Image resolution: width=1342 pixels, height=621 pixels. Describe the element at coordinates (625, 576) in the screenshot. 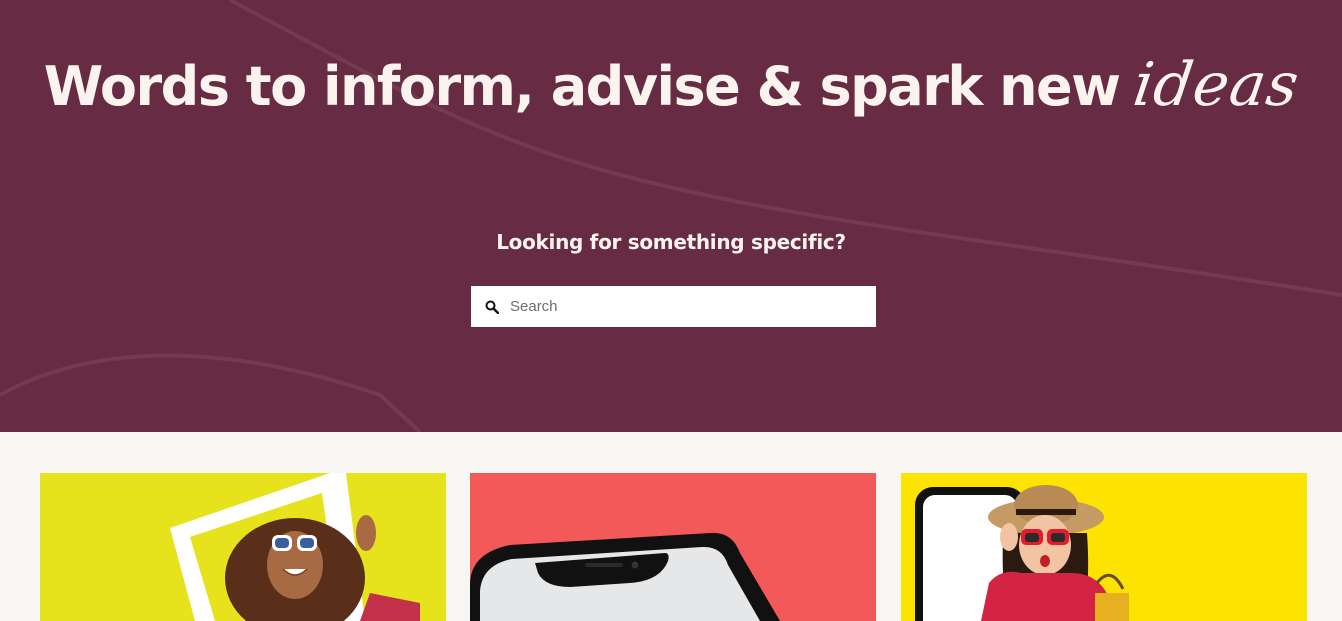

I see `article-card-2-image` at that location.